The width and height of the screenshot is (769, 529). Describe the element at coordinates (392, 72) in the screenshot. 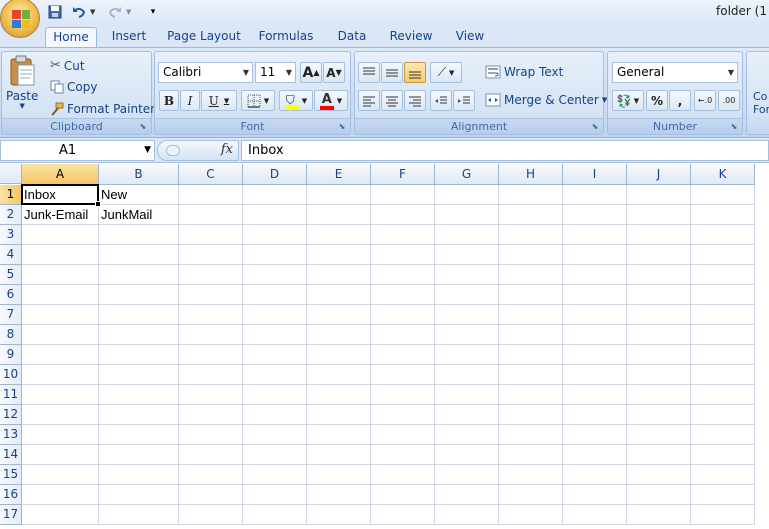

I see `align-middle-button` at that location.